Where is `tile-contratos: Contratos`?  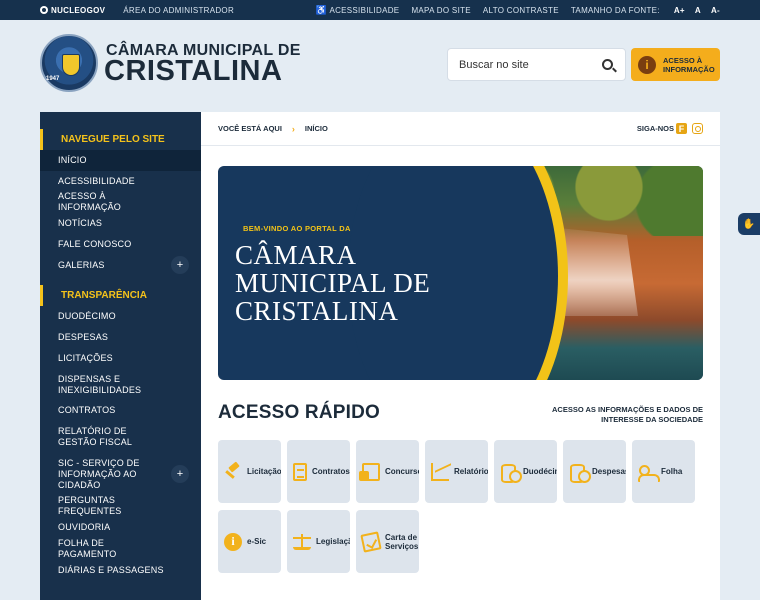
tile-contratos: Contratos is located at coordinates (318, 471).